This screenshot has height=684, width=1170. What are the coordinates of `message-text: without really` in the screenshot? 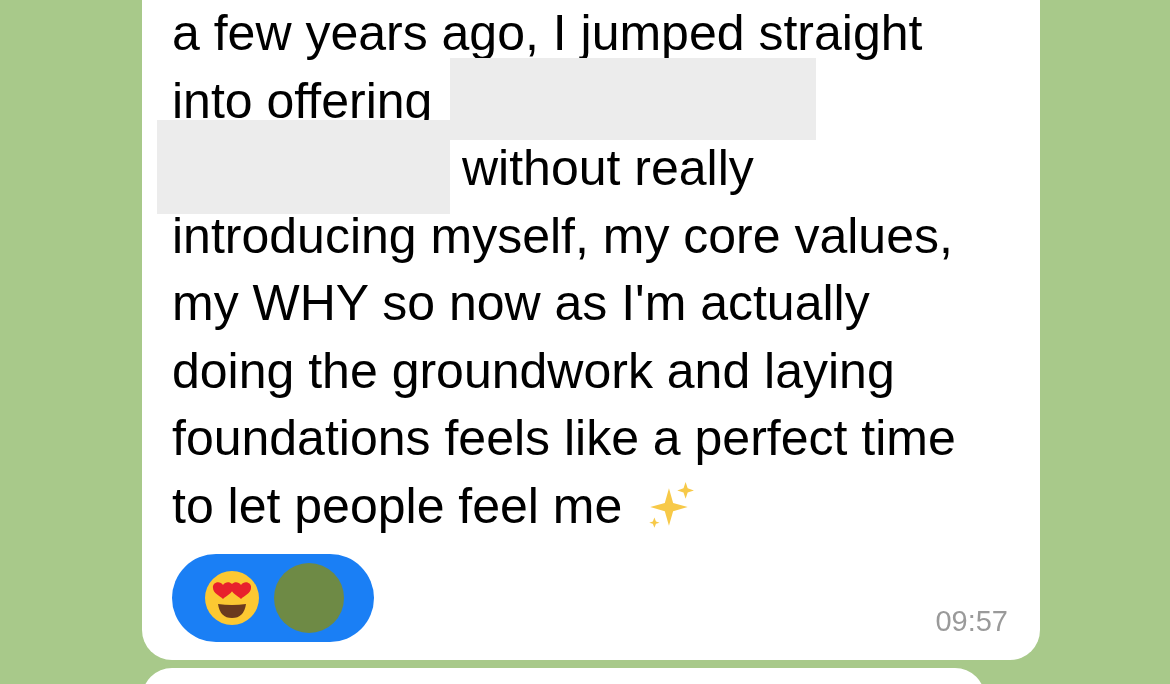 It's located at (608, 168).